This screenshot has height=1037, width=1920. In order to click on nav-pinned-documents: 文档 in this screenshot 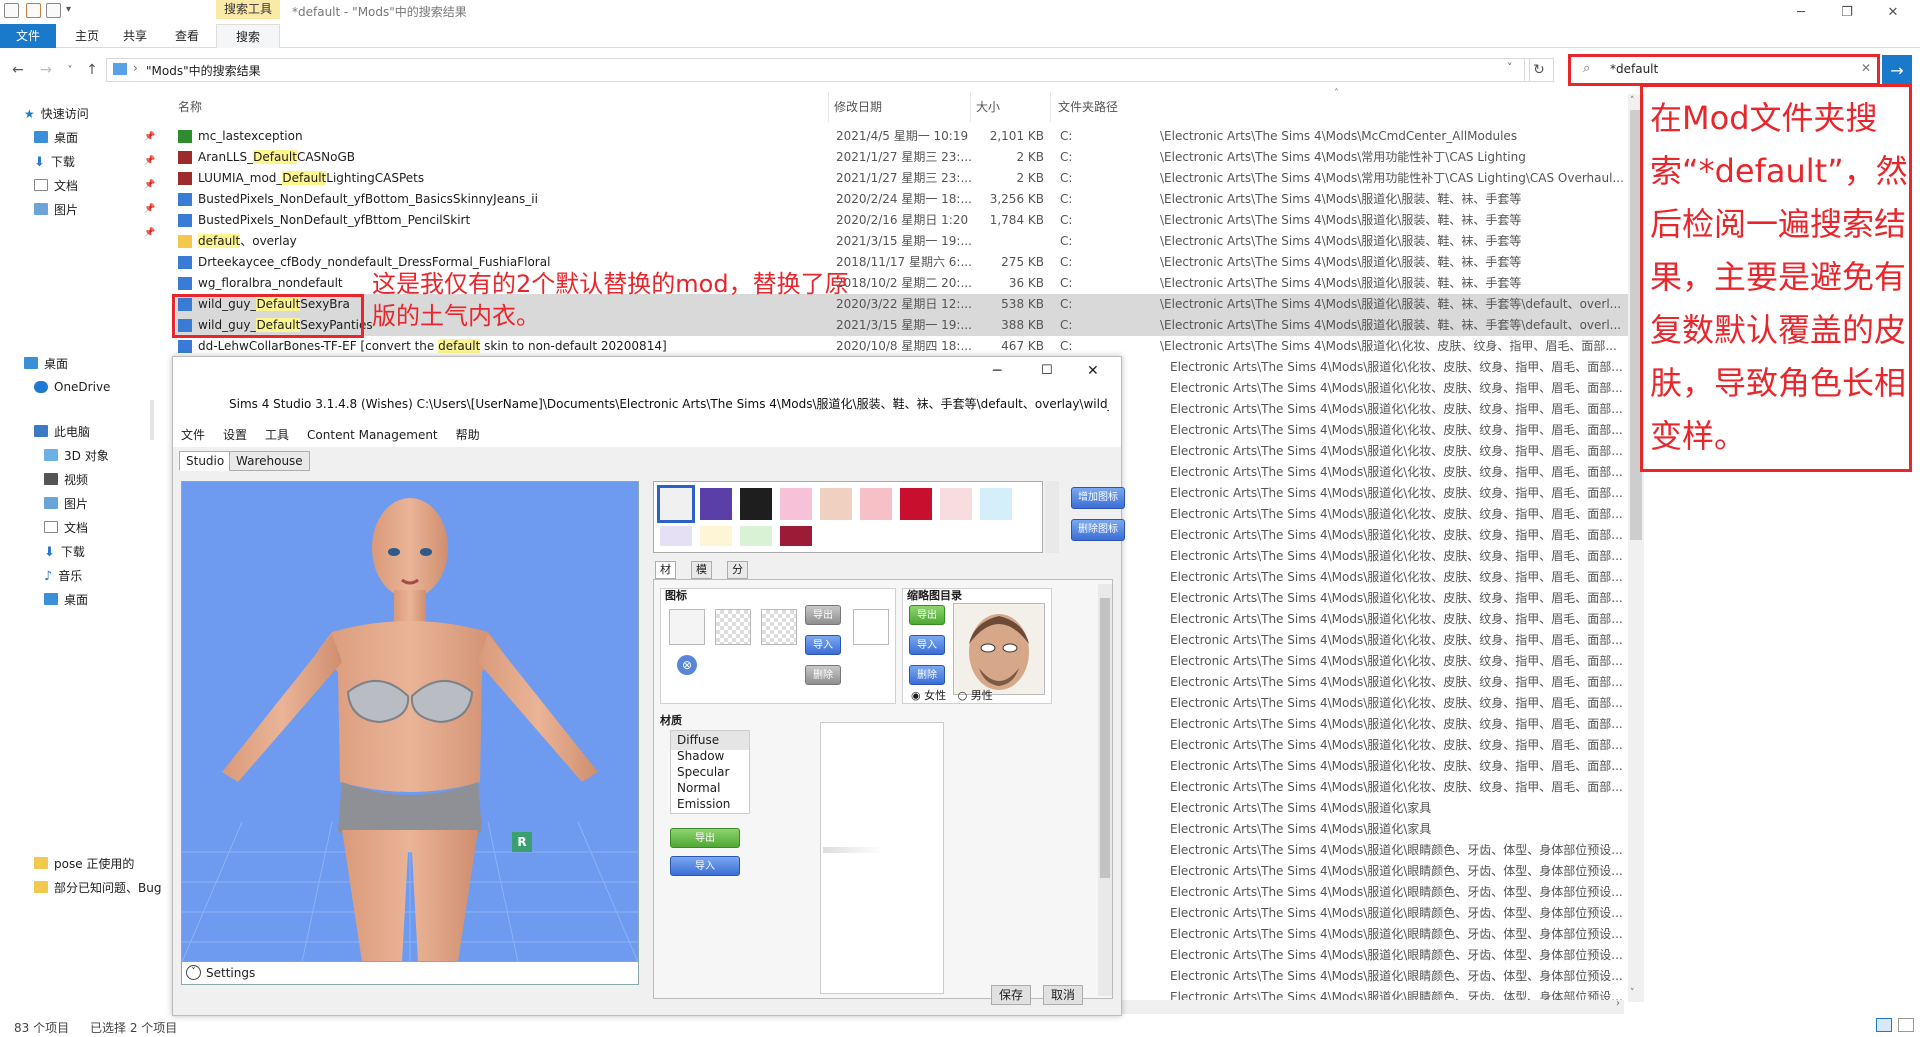, I will do `click(56, 185)`.